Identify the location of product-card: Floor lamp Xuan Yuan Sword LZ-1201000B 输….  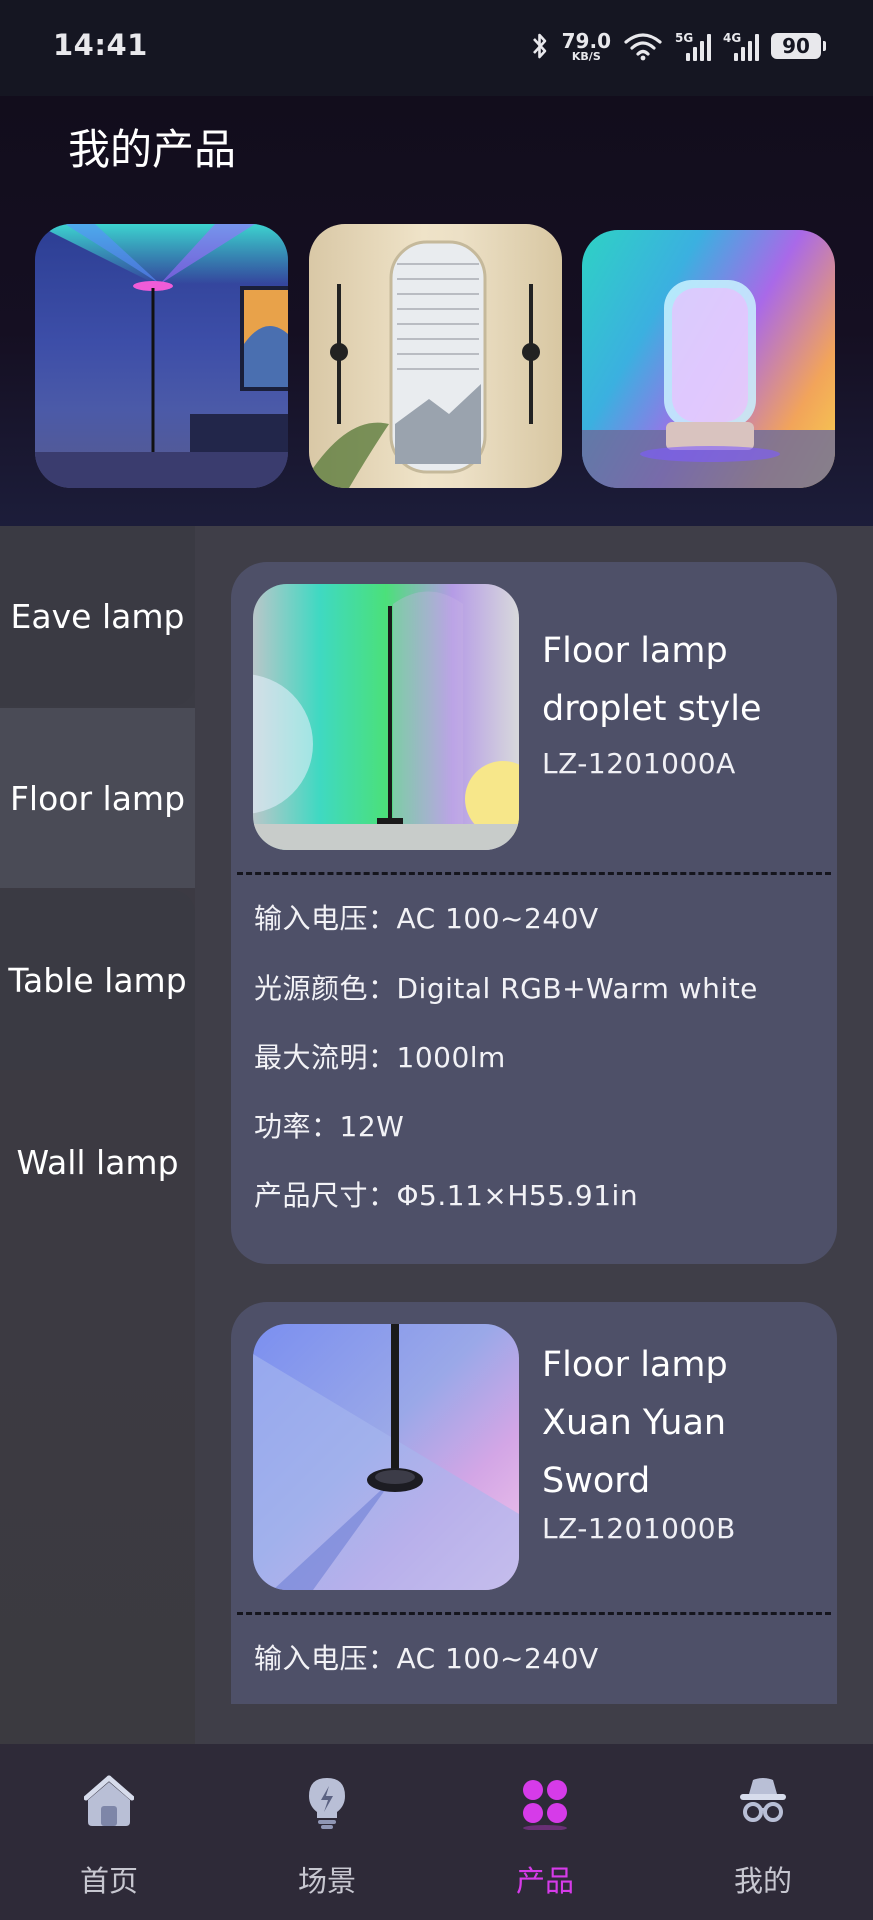
(534, 1503).